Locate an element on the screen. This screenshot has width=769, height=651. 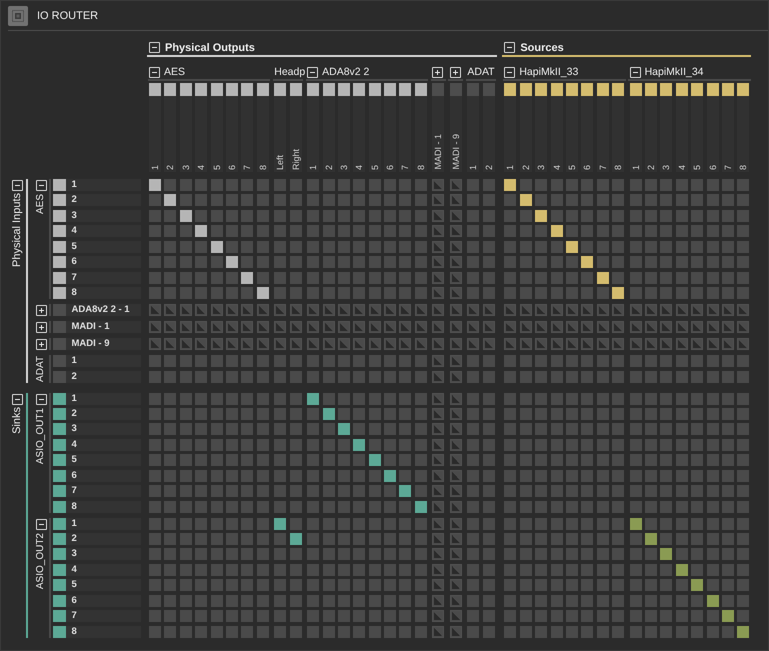
section-title: Sources is located at coordinates (542, 48).